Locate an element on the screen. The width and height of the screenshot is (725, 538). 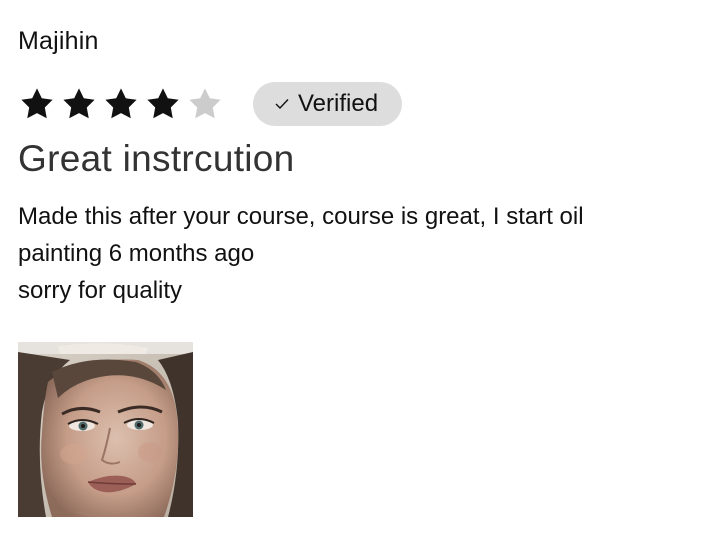
review-body-line: sorry for quality is located at coordinates (100, 290).